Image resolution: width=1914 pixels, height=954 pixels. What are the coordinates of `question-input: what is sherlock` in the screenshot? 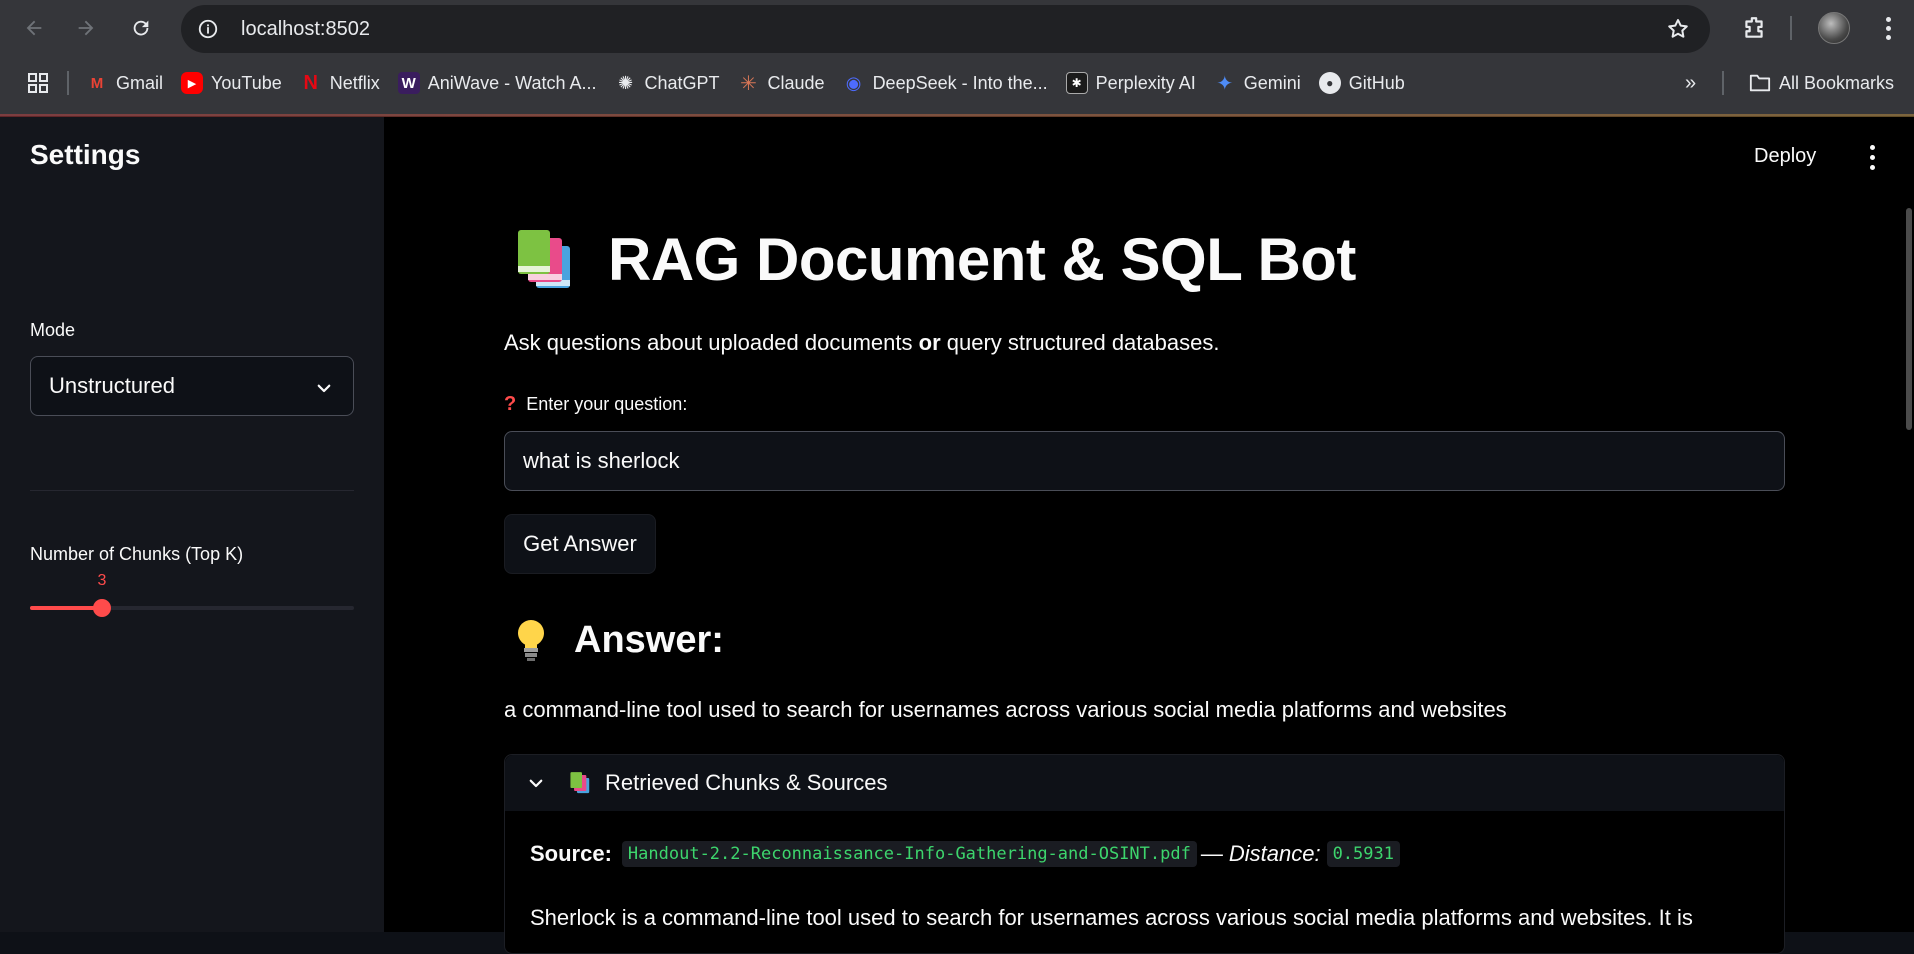 It's located at (1144, 461).